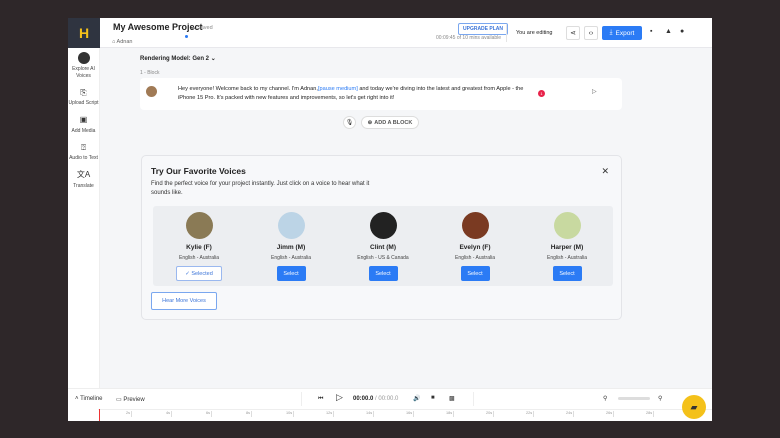 The image size is (780, 438). Describe the element at coordinates (83, 158) in the screenshot. I see `sidebar-label: Audio to Text` at that location.